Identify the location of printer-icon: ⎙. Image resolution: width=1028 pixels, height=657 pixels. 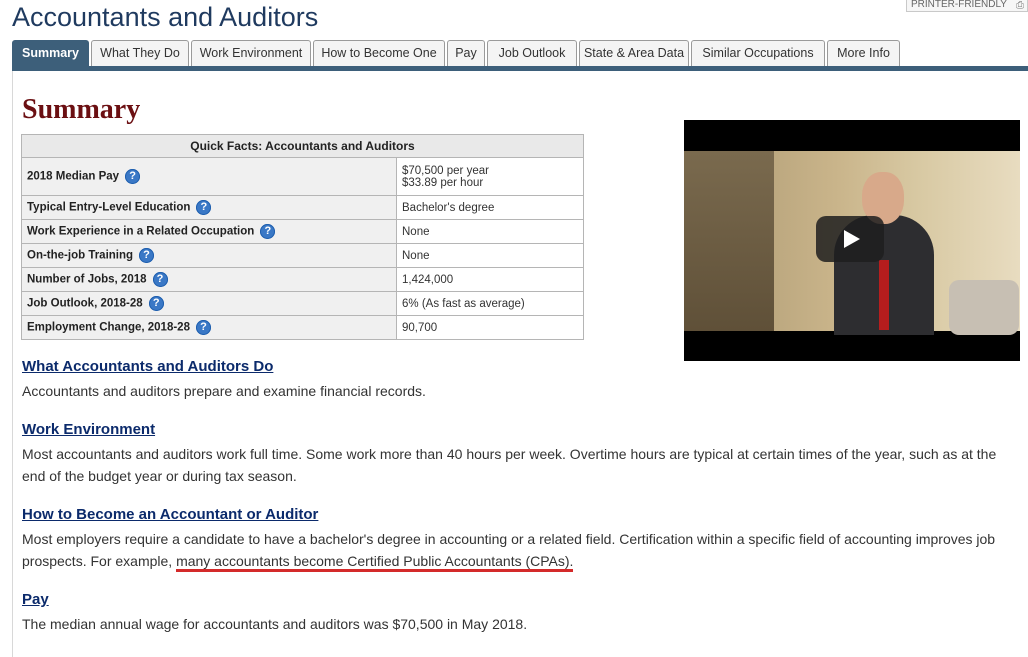
(1020, 5).